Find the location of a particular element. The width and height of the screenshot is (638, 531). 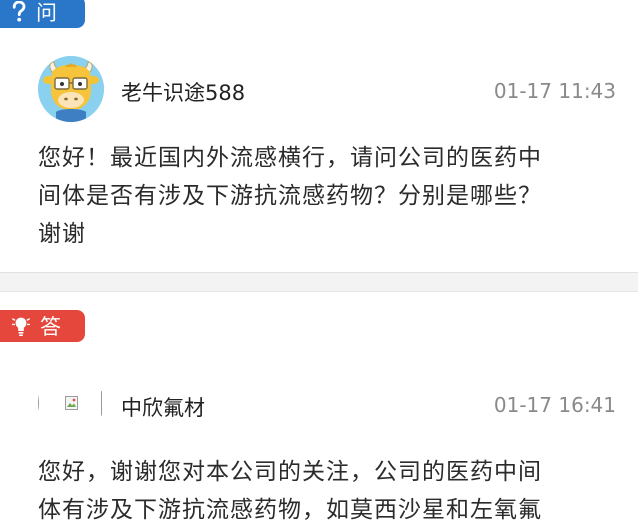

answer-tag-label: 答 is located at coordinates (51, 327).